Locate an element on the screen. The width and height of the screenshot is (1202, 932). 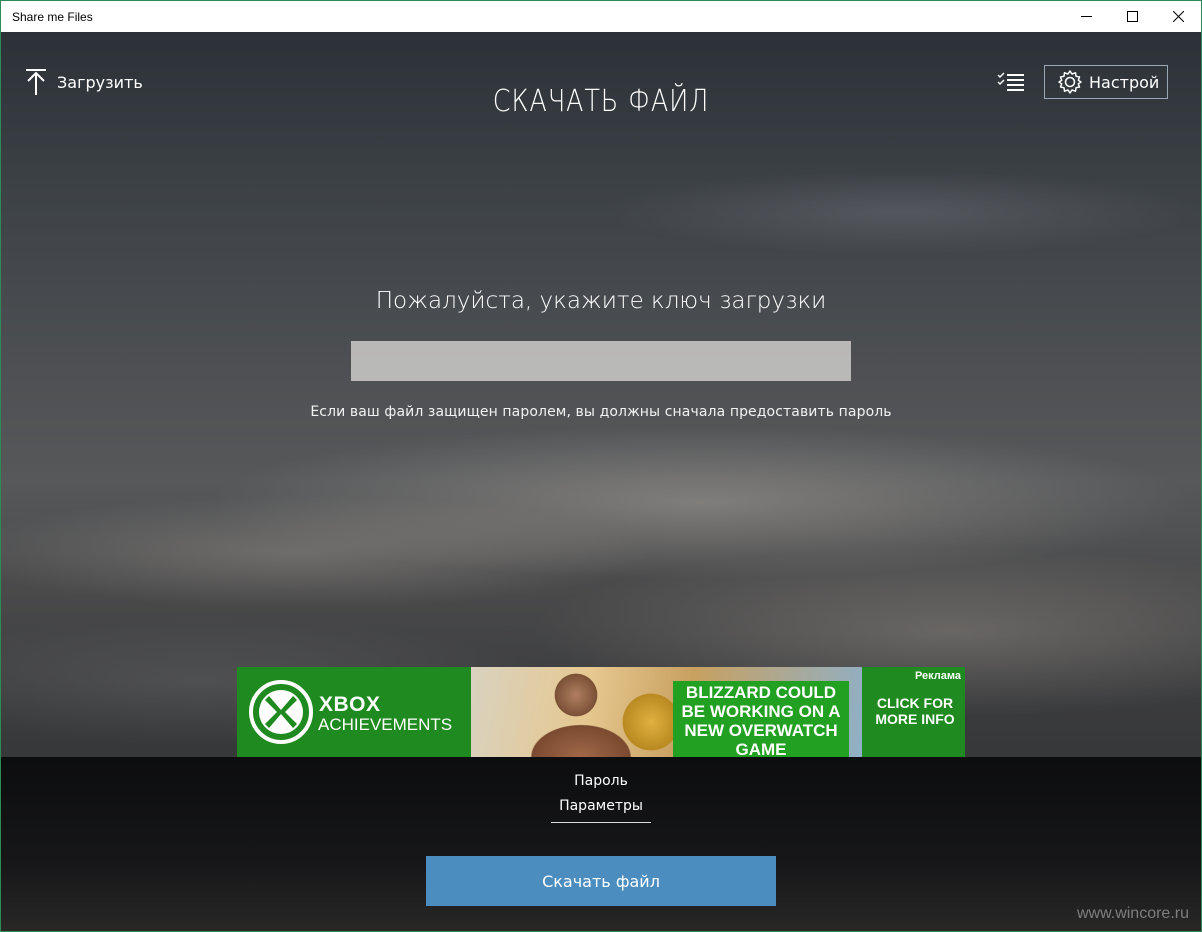
history-list-button is located at coordinates (1011, 82).